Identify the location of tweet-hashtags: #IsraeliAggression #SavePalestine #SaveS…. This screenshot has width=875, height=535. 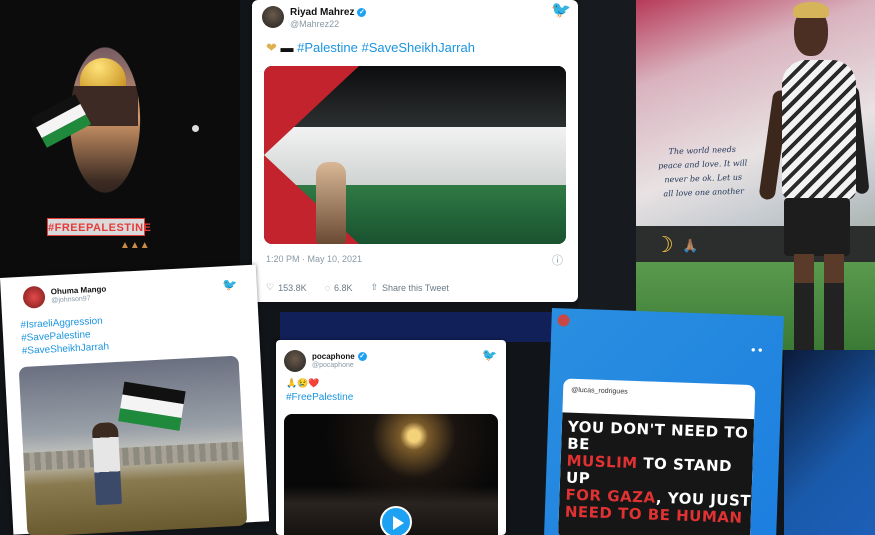
(64, 336).